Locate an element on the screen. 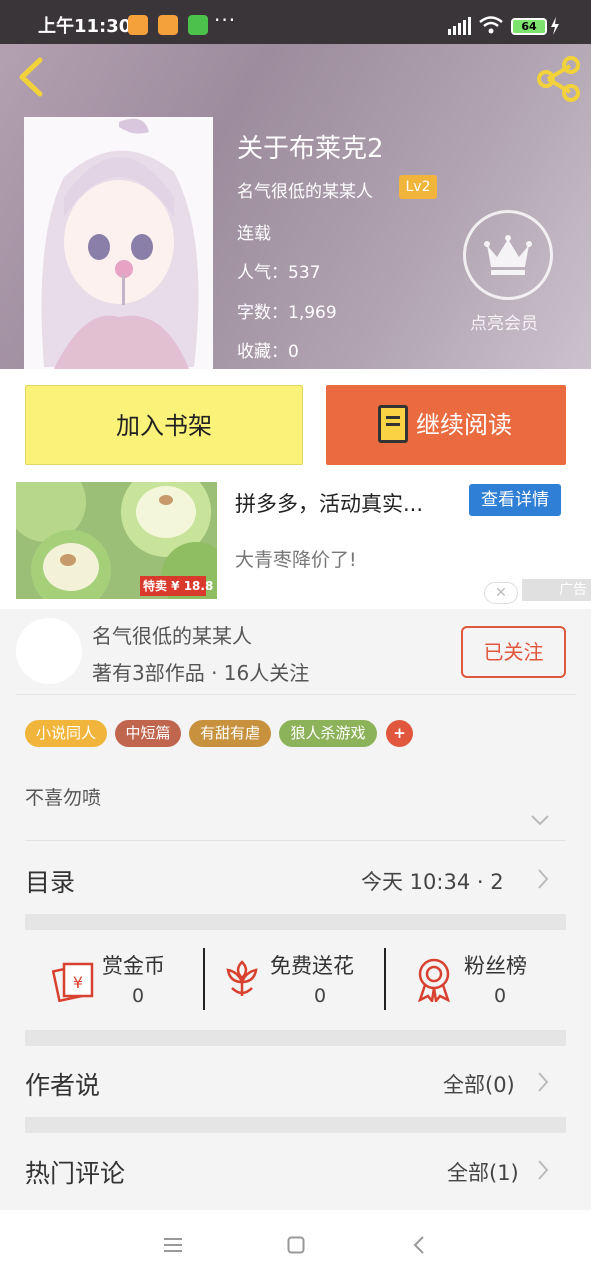  author-name: 名气很低的某某人 is located at coordinates (305, 189).